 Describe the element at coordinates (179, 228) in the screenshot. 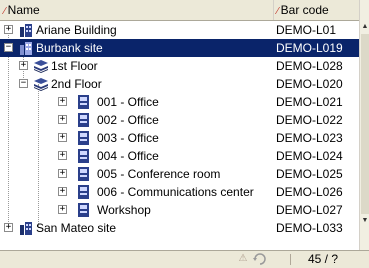

I see `tree-row: + San Mateo site DEMO-L033` at that location.